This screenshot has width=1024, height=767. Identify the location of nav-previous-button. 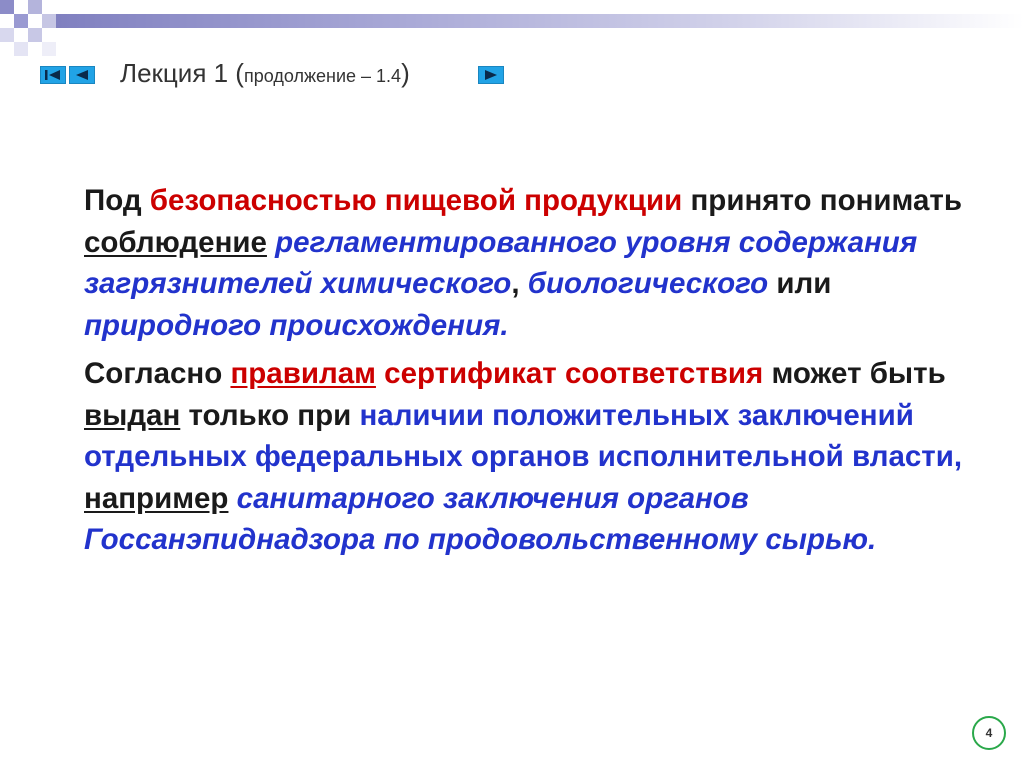
(82, 75).